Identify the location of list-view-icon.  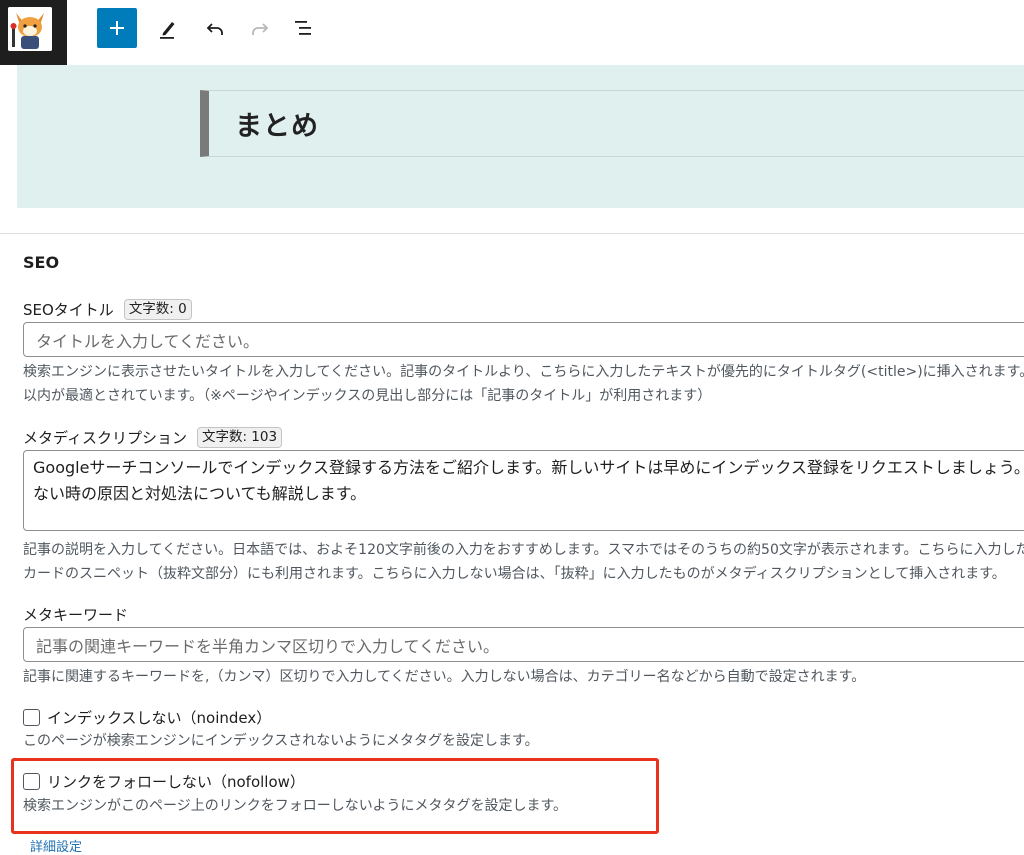
(304, 28).